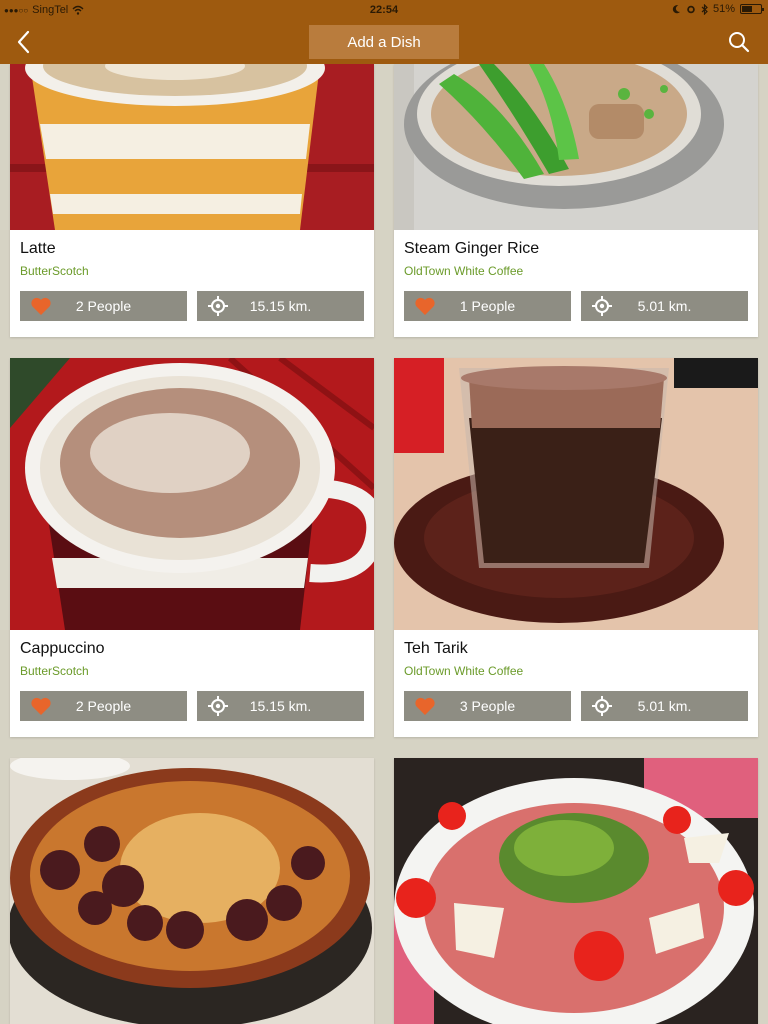 This screenshot has width=768, height=1024. I want to click on back-button, so click(28, 42).